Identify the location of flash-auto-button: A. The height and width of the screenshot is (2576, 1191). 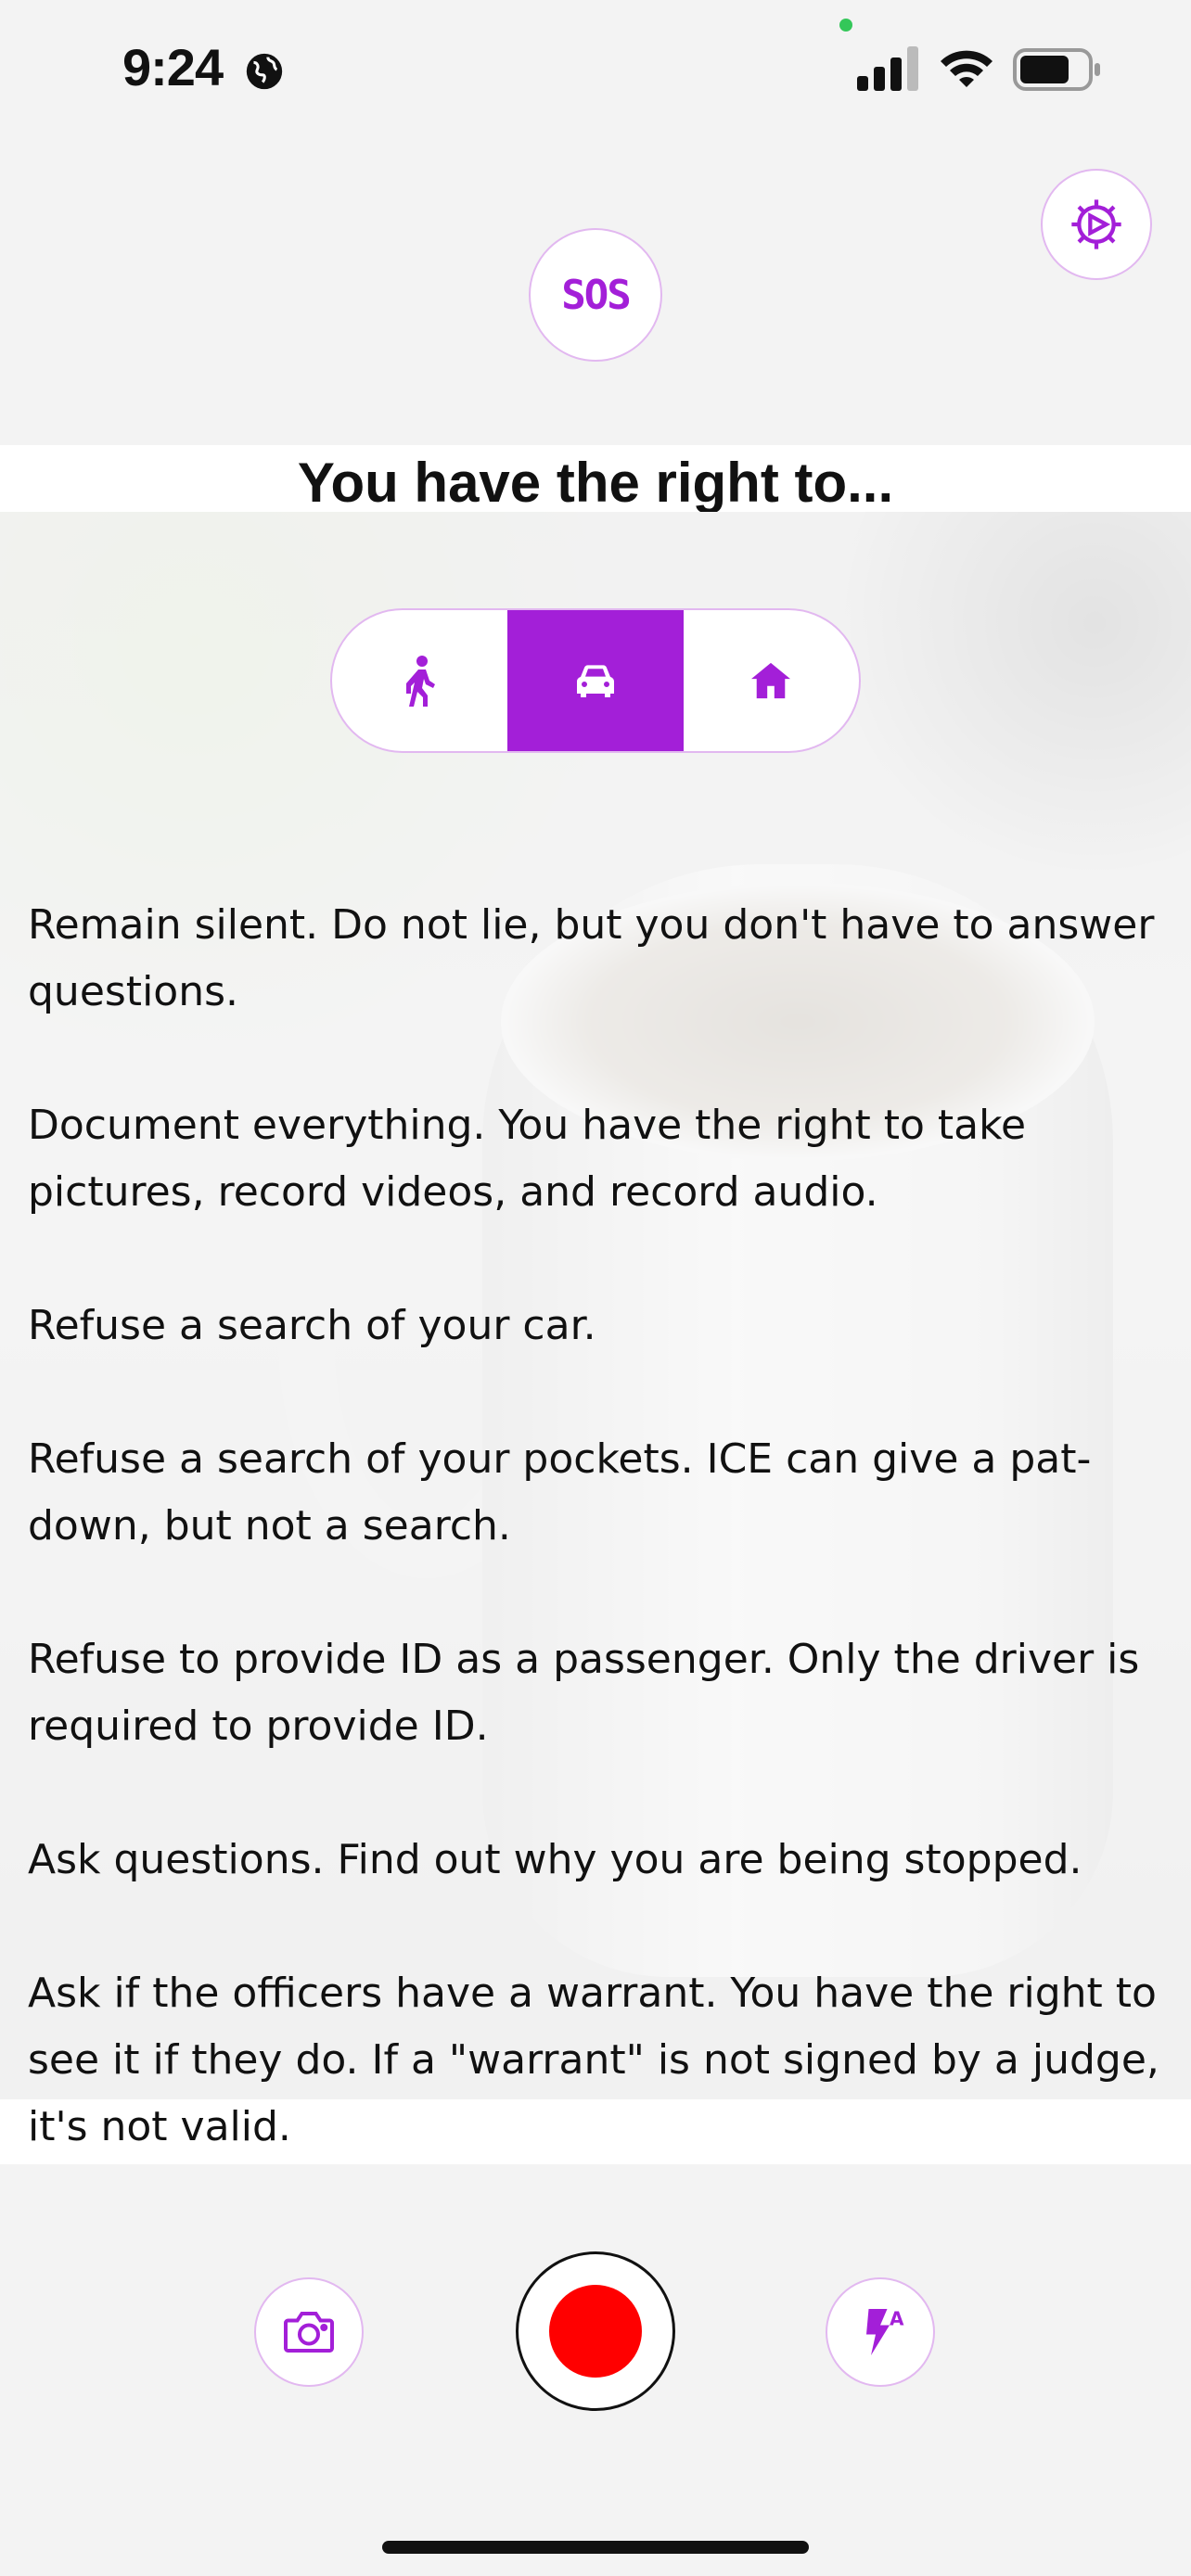
(881, 2332).